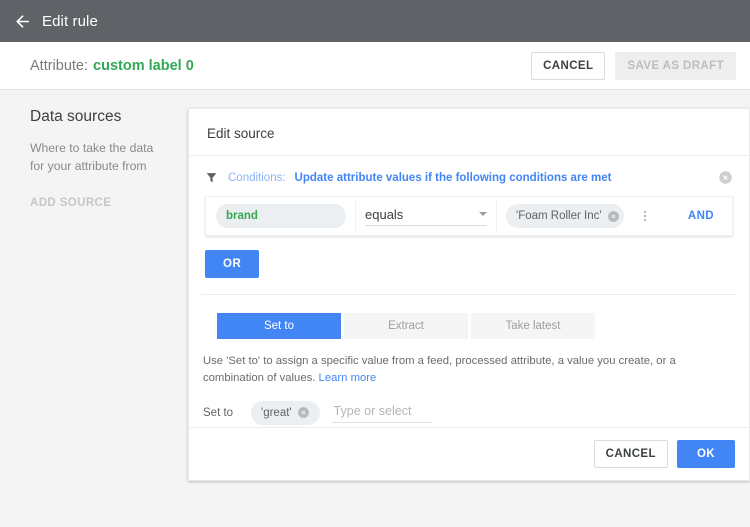 The height and width of the screenshot is (527, 750). I want to click on cancel-button-top: CANCEL, so click(568, 65).